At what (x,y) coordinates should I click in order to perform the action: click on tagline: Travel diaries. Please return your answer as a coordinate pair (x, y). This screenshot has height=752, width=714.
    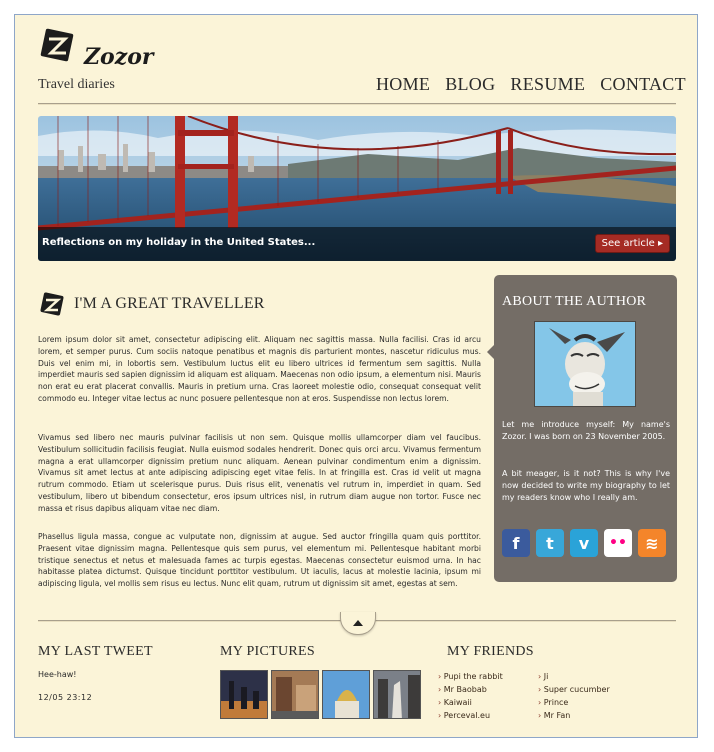
    Looking at the image, I should click on (76, 84).